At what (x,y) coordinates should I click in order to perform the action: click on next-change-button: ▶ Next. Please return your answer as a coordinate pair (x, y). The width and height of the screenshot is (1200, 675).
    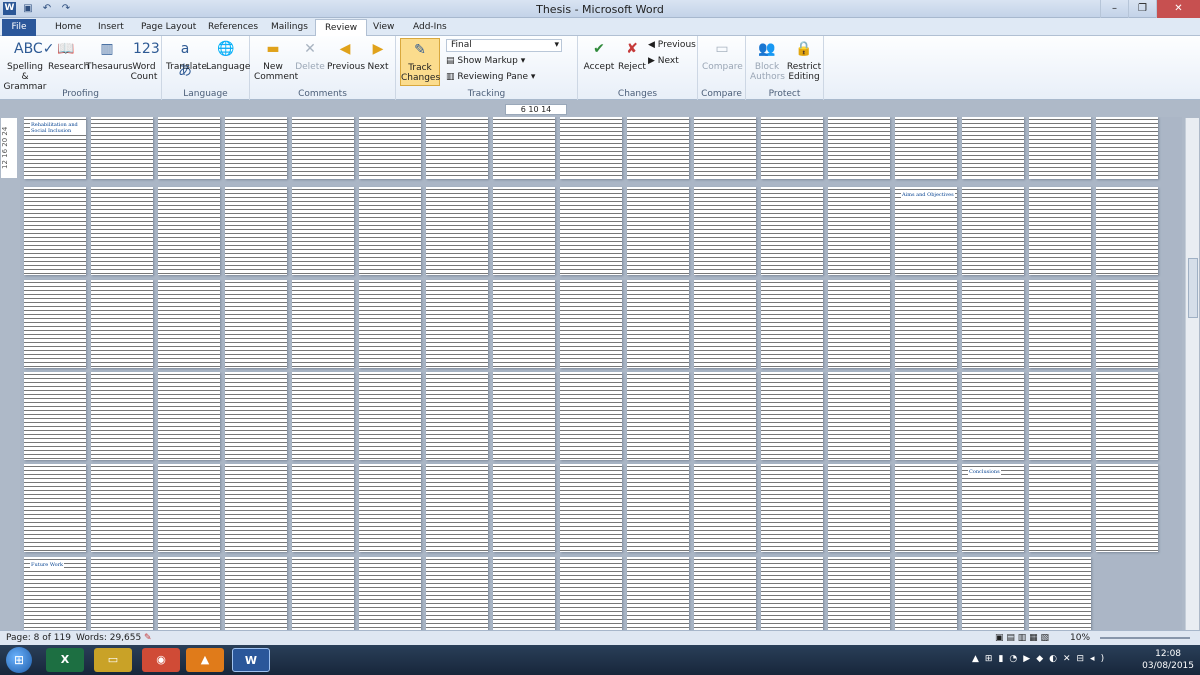
    Looking at the image, I should click on (663, 61).